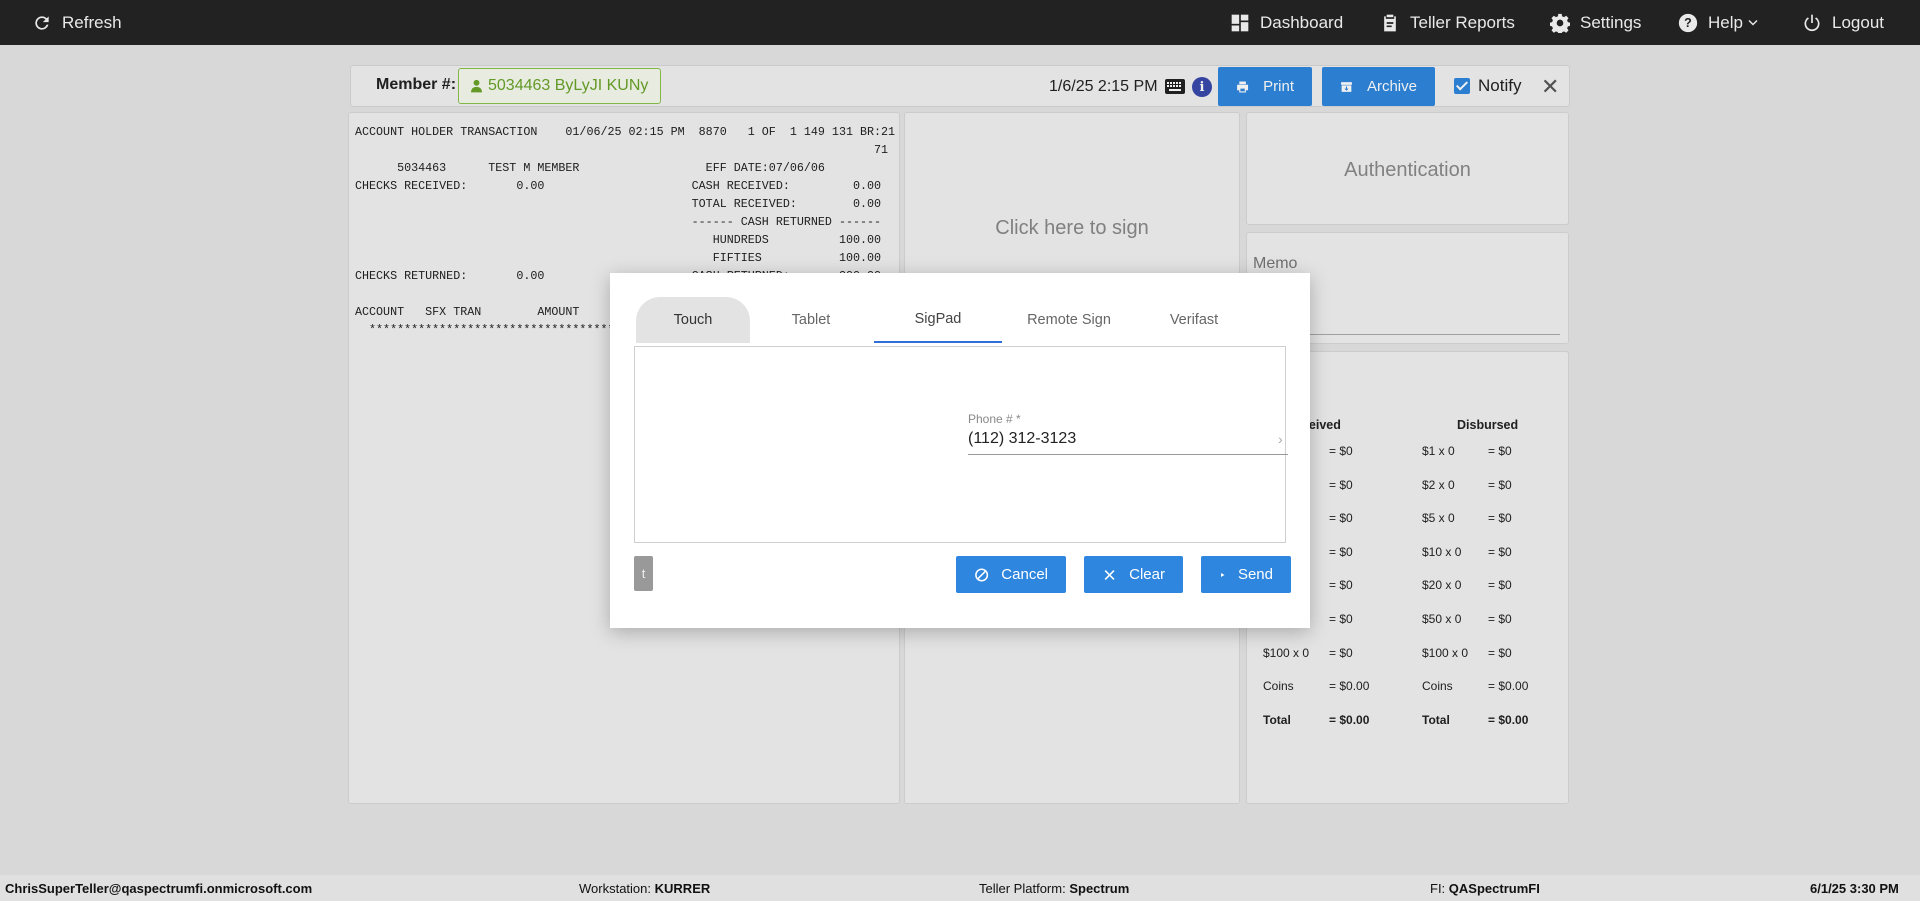  I want to click on clipboard-icon, so click(1390, 22).